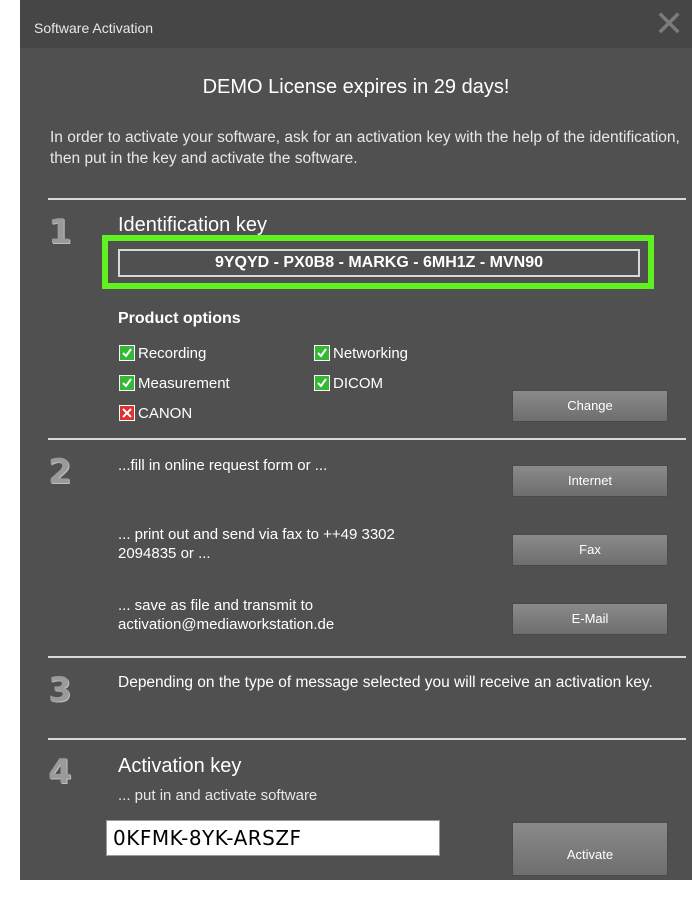 This screenshot has width=692, height=907. I want to click on option-label: Networking, so click(371, 353).